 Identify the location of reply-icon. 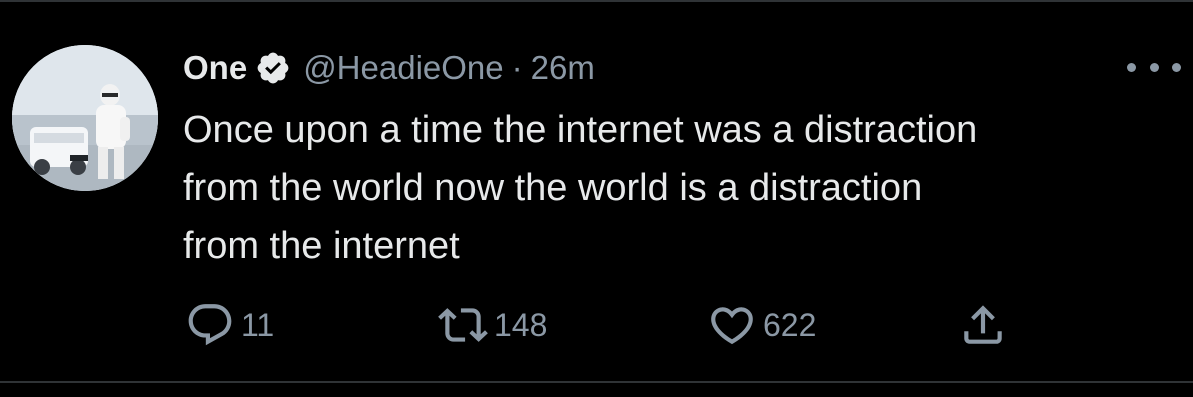
(210, 325).